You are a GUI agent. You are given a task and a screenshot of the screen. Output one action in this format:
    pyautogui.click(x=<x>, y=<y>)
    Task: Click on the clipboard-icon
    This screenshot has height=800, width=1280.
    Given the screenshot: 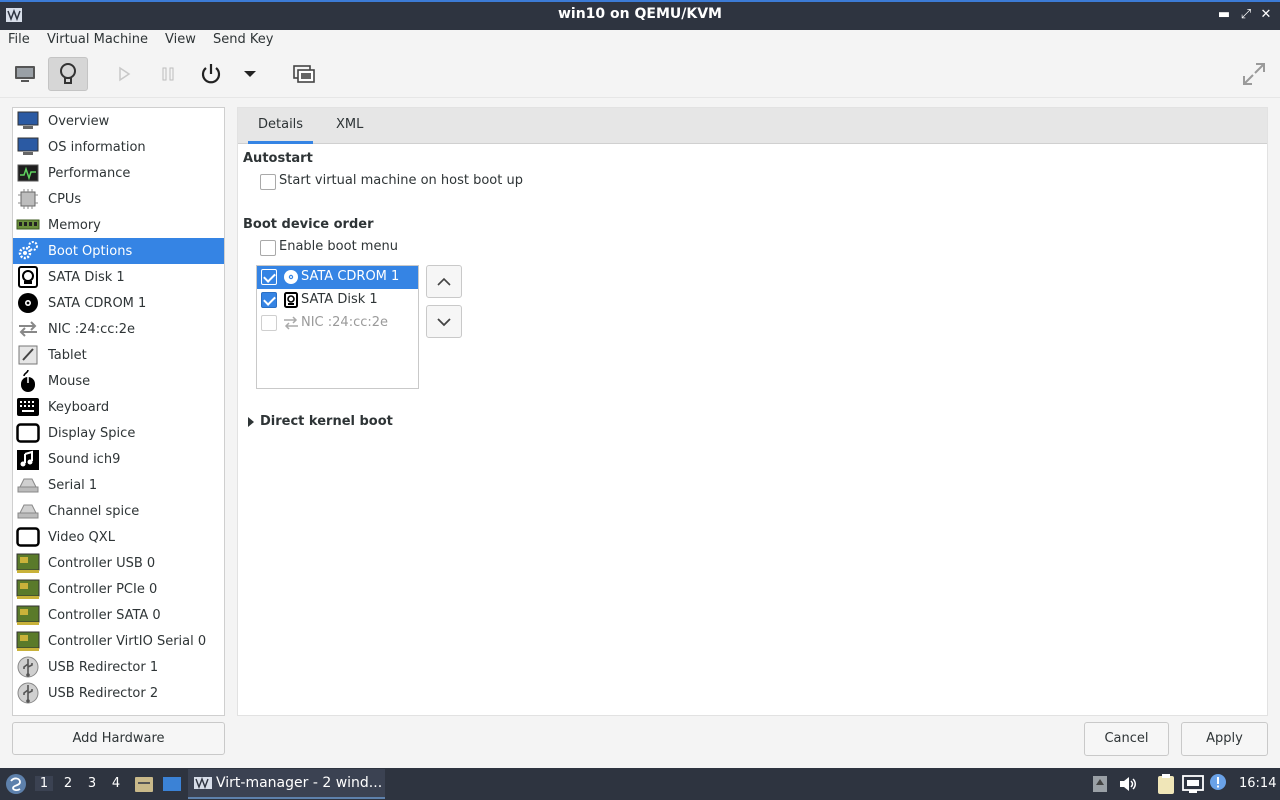 What is the action you would take?
    pyautogui.click(x=1166, y=784)
    